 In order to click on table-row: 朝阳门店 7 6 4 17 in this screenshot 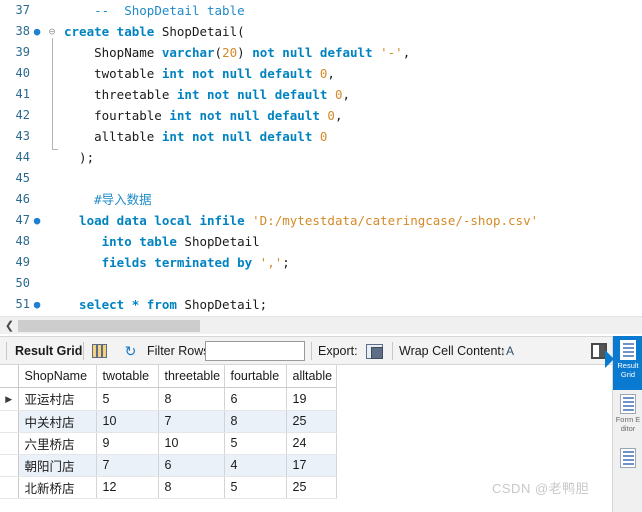, I will do `click(168, 465)`.